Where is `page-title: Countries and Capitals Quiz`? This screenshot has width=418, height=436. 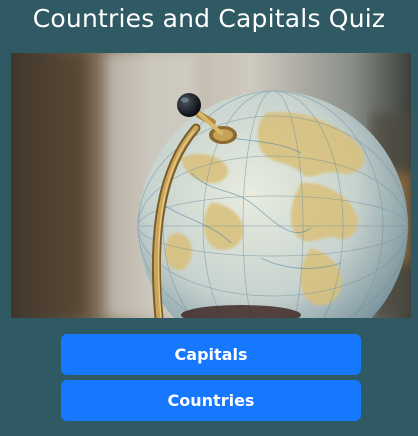 page-title: Countries and Capitals Quiz is located at coordinates (209, 18).